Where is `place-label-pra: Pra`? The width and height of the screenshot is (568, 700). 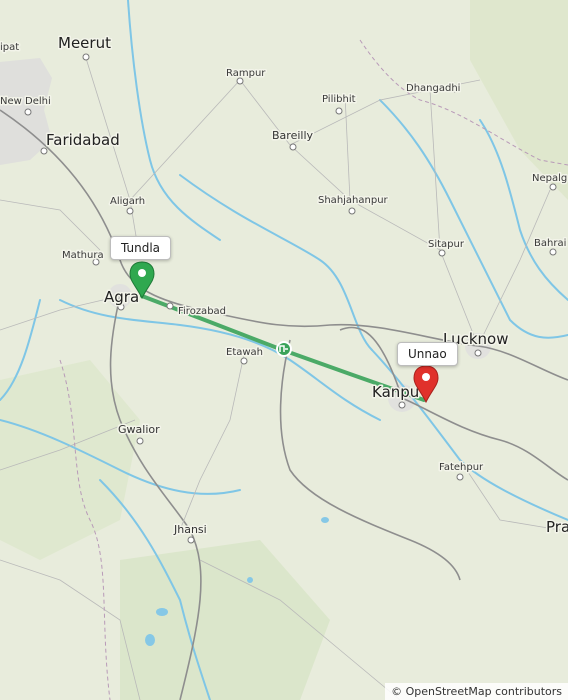
place-label-pra: Pra is located at coordinates (557, 527).